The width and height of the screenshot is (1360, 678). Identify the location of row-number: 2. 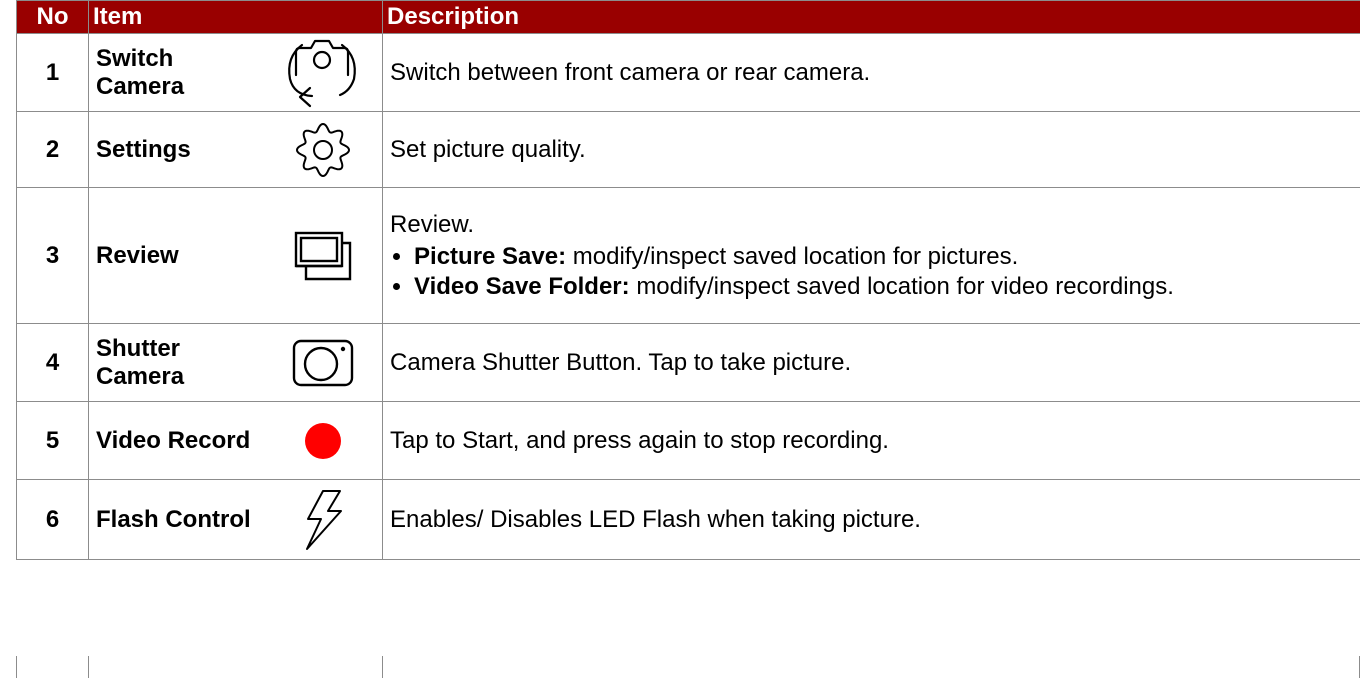
(52, 149).